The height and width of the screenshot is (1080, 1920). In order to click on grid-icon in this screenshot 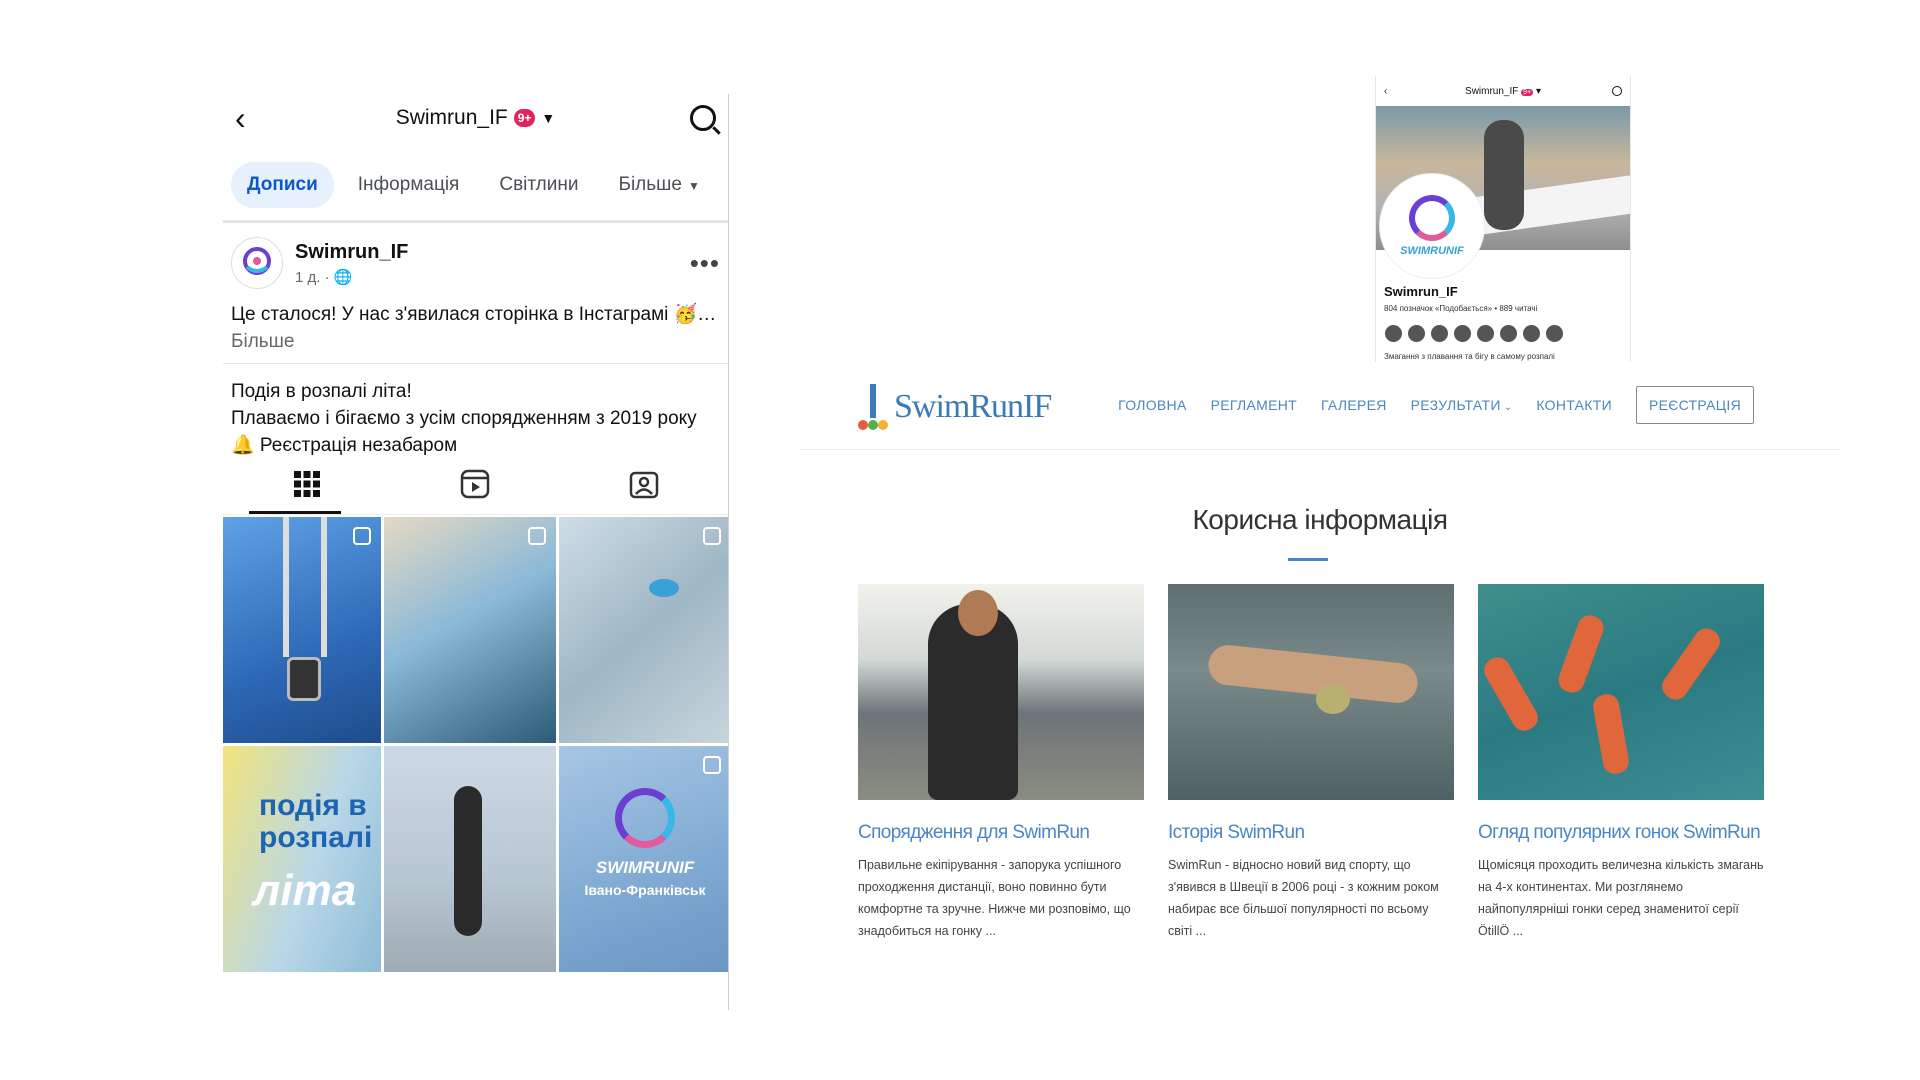, I will do `click(307, 484)`.